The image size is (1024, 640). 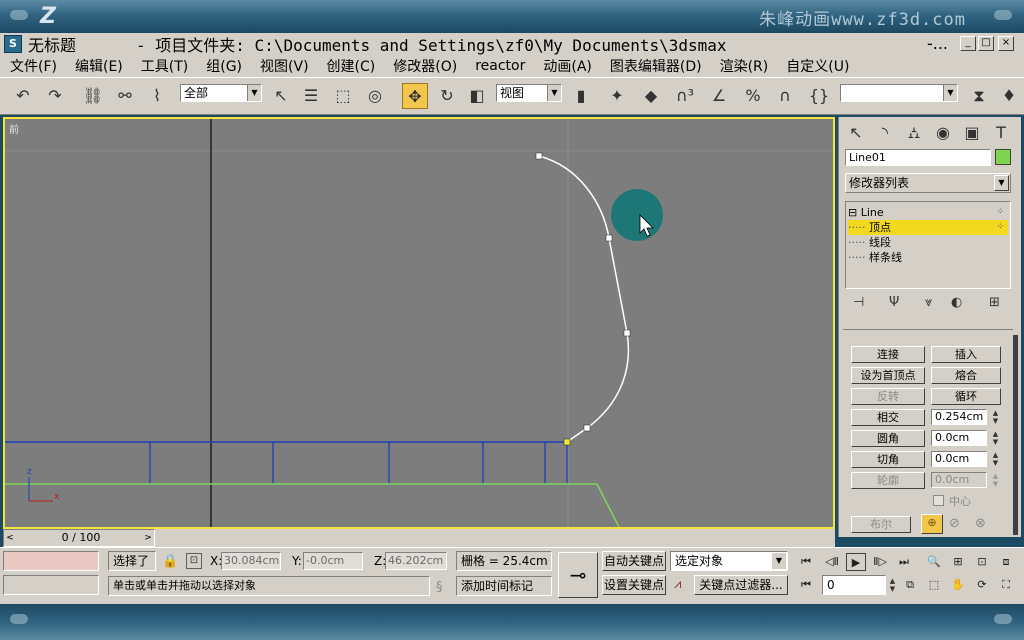 What do you see at coordinates (567, 442) in the screenshot?
I see `spline-first-vertex` at bounding box center [567, 442].